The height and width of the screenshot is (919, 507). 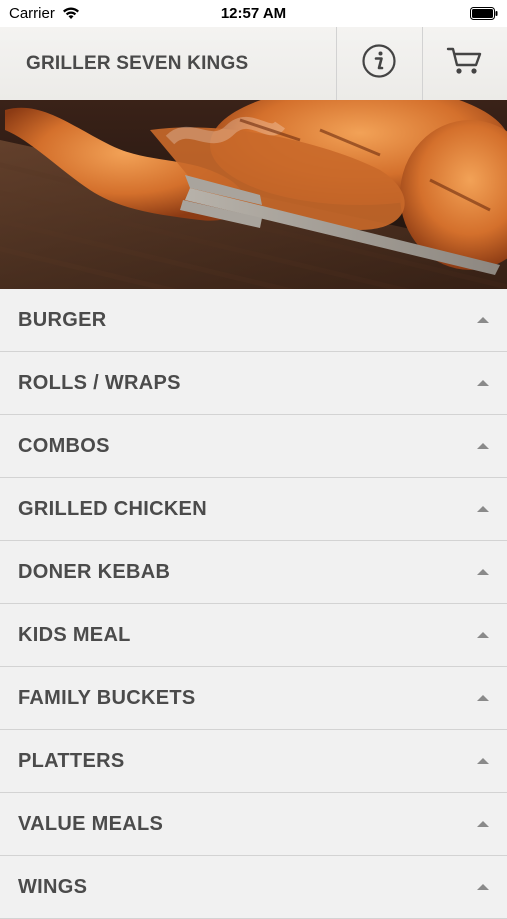 I want to click on category-item-wings: WINGS, so click(x=253, y=887).